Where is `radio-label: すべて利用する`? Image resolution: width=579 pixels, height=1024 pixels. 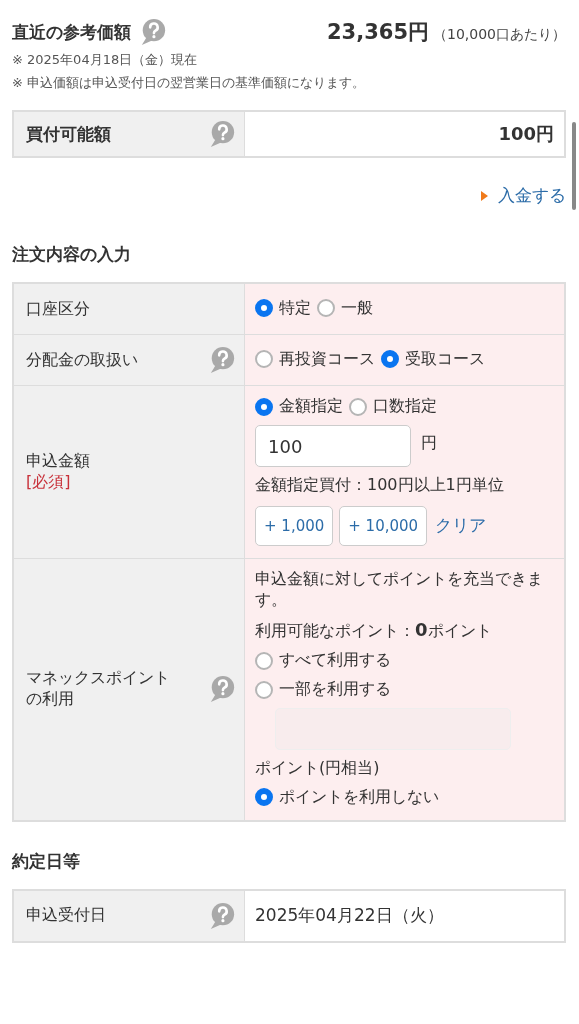 radio-label: すべて利用する is located at coordinates (335, 661).